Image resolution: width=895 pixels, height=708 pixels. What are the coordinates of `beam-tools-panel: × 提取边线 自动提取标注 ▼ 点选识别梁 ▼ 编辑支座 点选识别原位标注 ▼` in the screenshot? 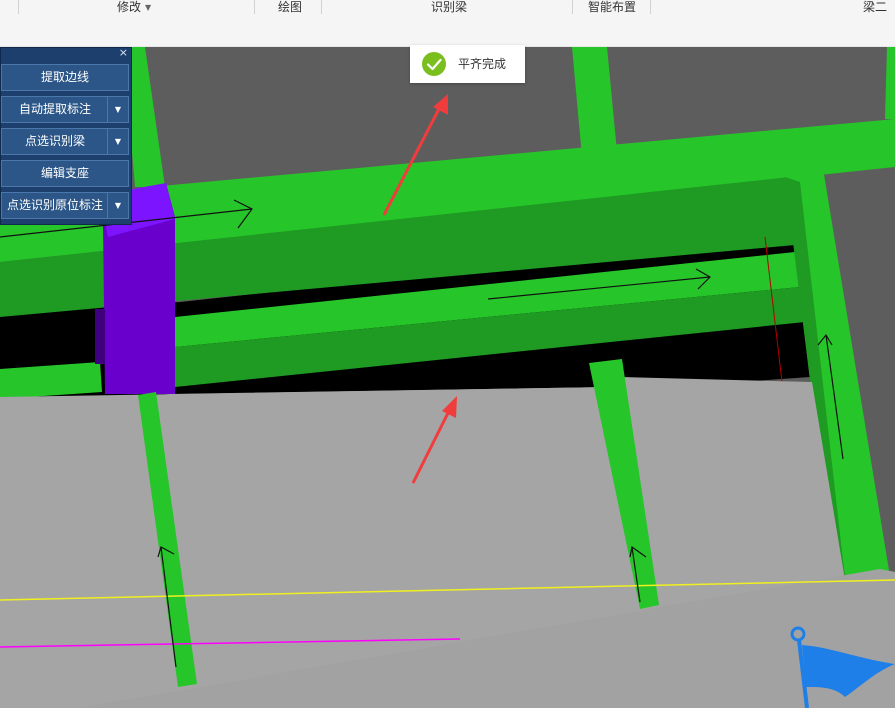 It's located at (66, 136).